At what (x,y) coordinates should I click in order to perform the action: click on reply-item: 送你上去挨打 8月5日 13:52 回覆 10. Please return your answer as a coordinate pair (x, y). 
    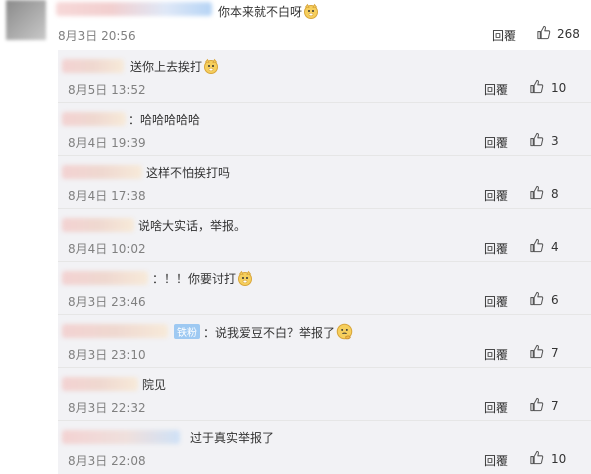
    Looking at the image, I should click on (324, 76).